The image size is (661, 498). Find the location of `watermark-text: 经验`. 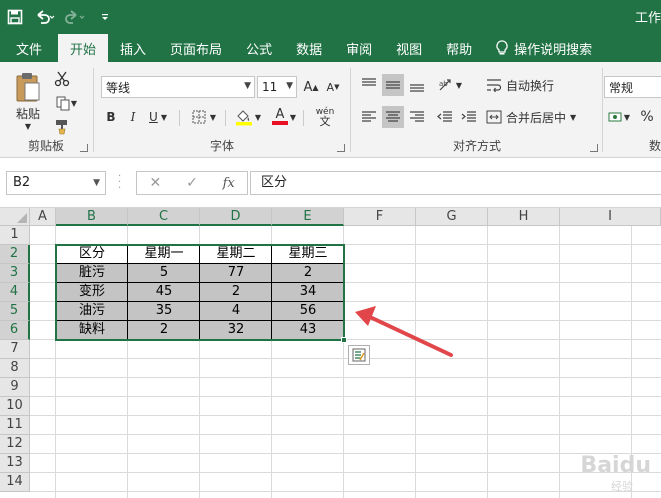

watermark-text: 经验 is located at coordinates (622, 486).